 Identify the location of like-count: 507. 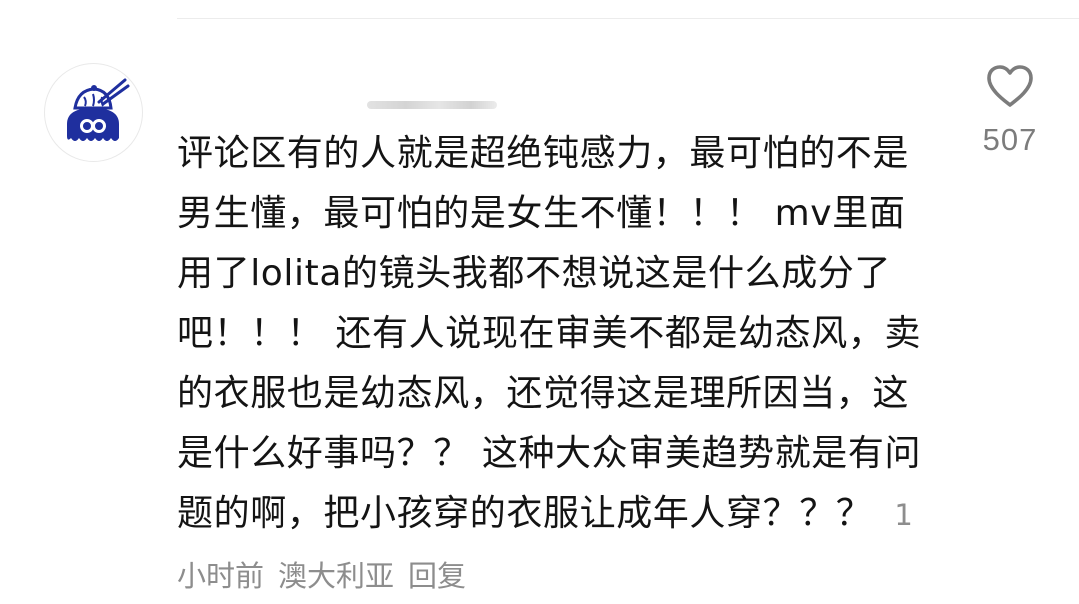
(1010, 139).